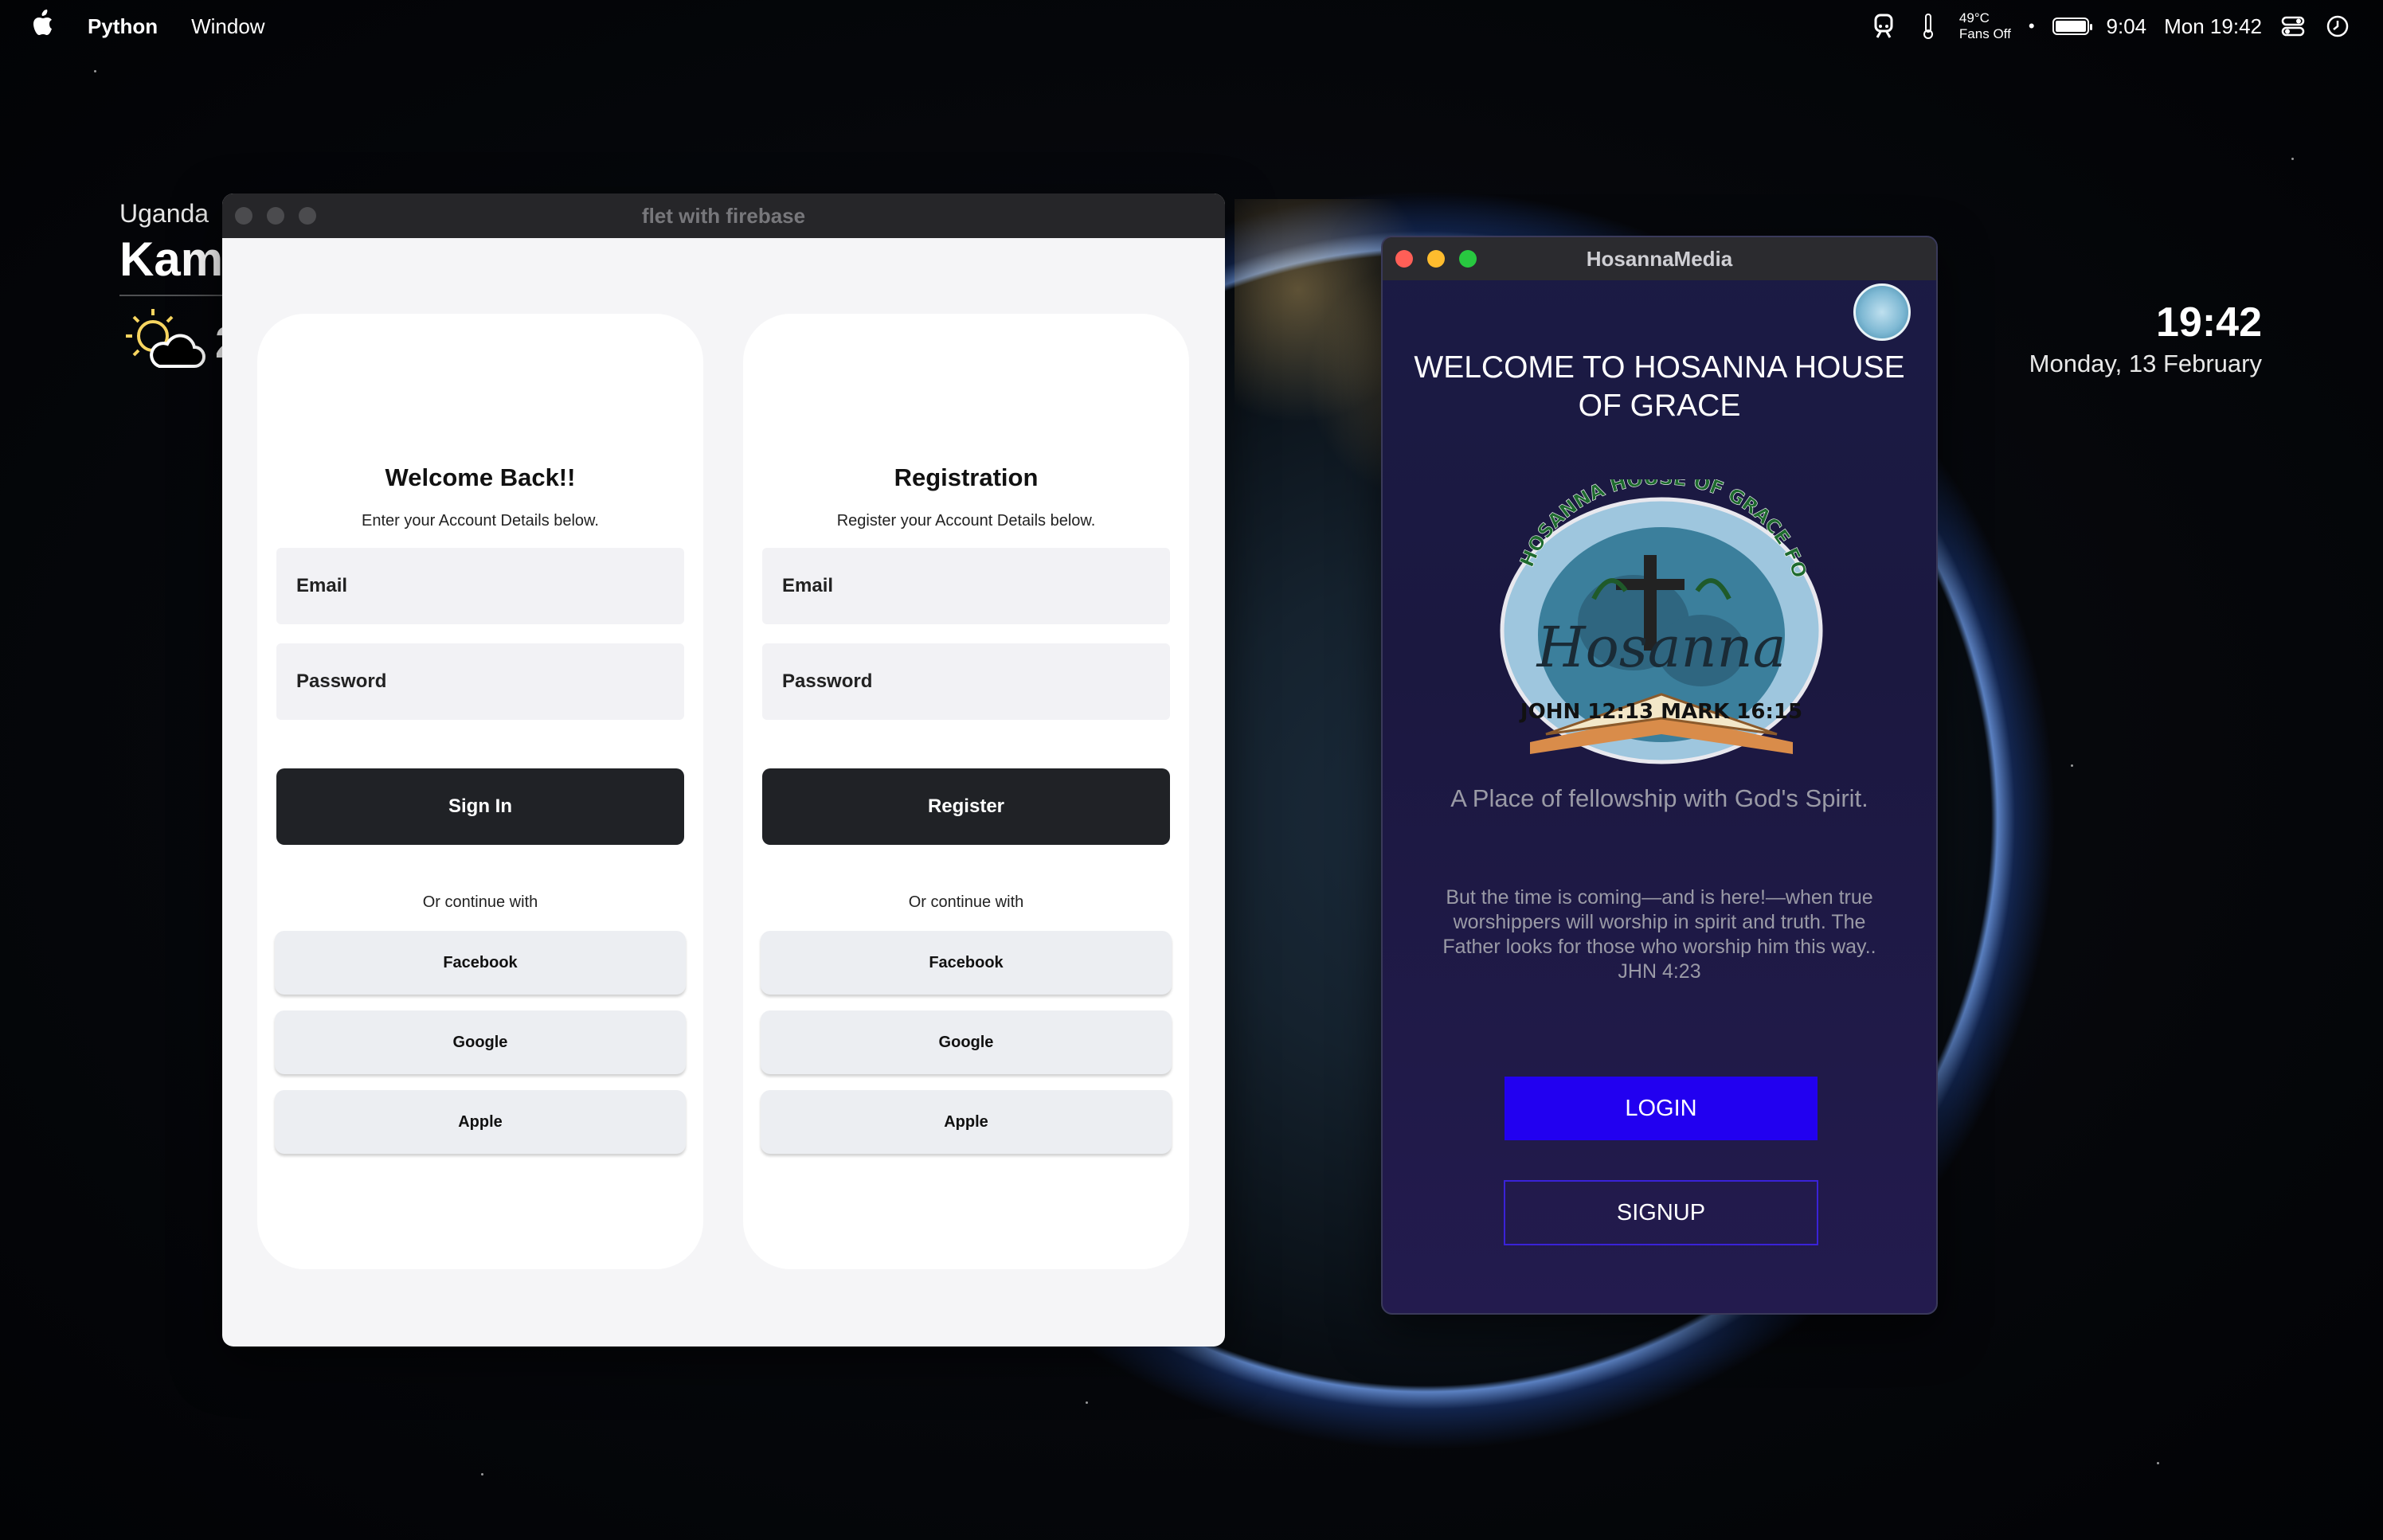 This screenshot has width=2383, height=1540. What do you see at coordinates (966, 681) in the screenshot?
I see `register-password-field: Password` at bounding box center [966, 681].